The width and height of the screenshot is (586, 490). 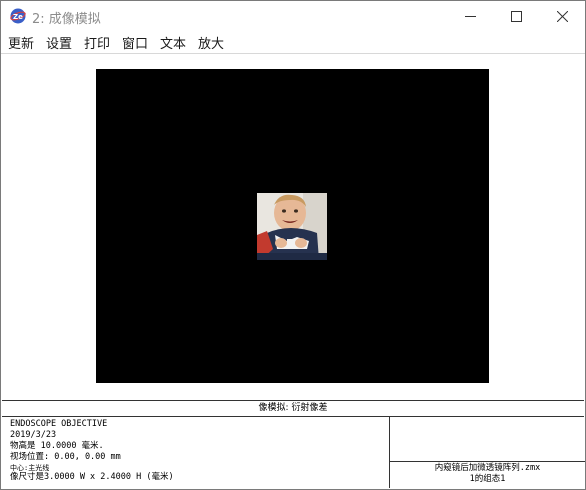 I want to click on menu-settings: 设置, so click(x=59, y=42).